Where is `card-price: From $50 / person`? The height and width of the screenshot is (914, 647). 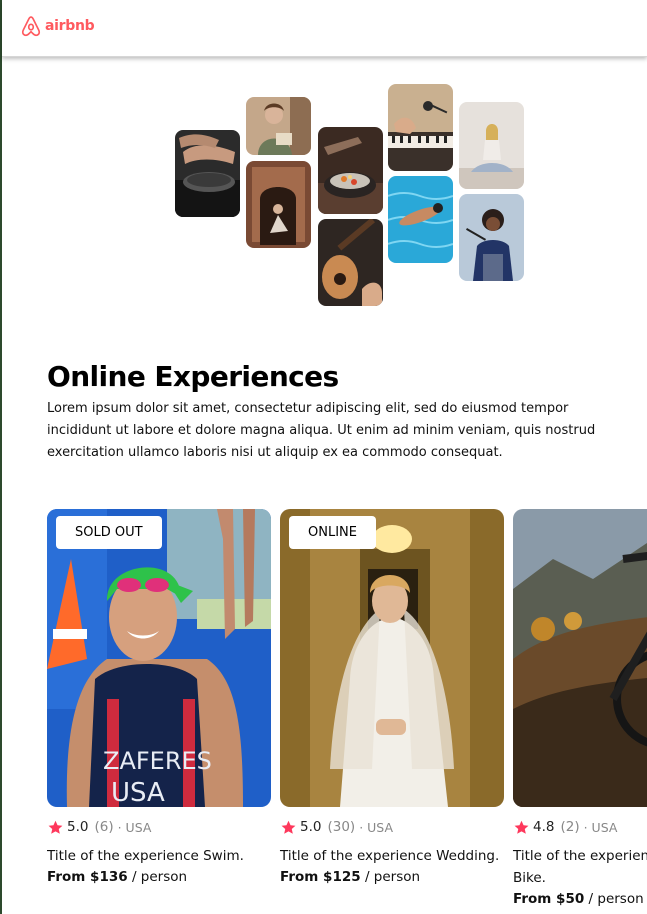
card-price: From $50 / person is located at coordinates (580, 899).